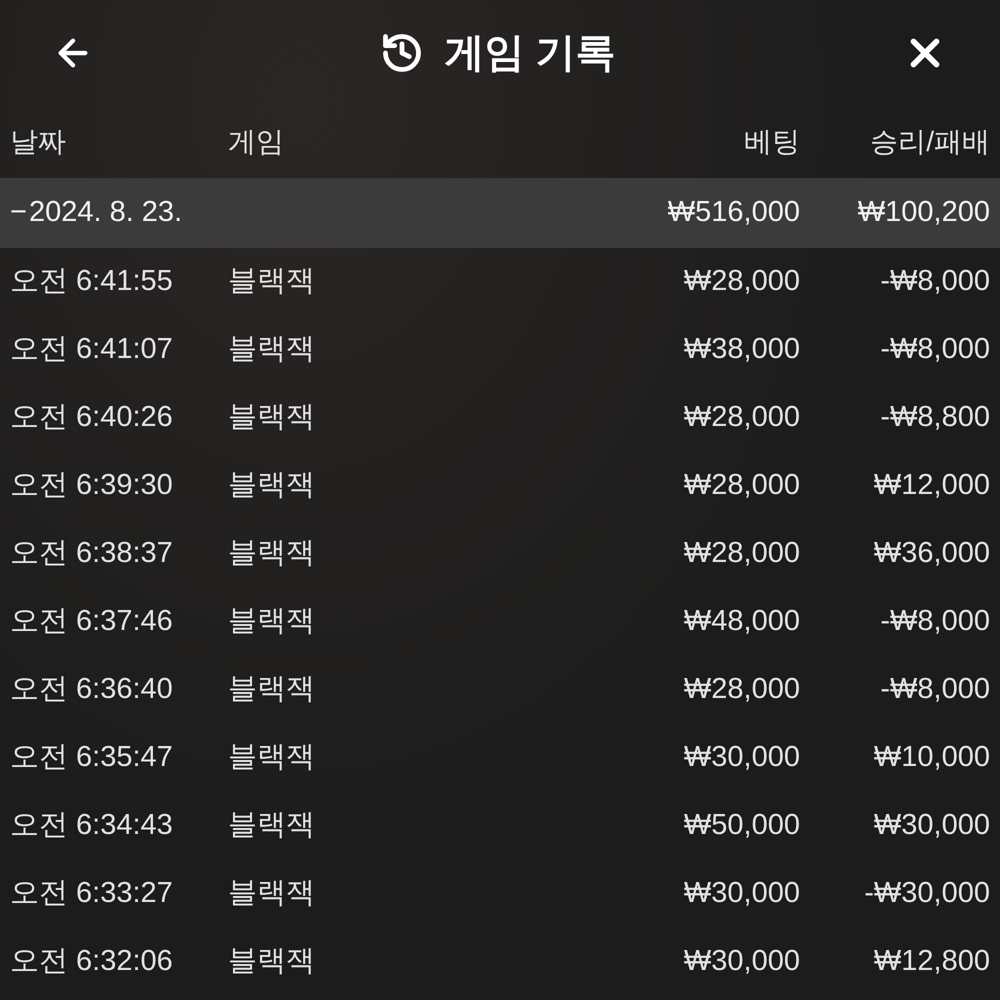 Image resolution: width=1000 pixels, height=1000 pixels. I want to click on time-cell-text: 오전 6:41:07, so click(92, 350).